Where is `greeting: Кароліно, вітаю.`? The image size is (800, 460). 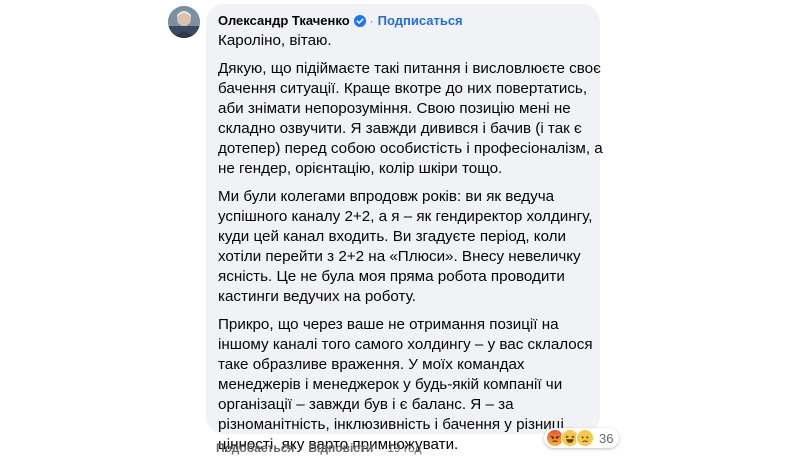 greeting: Кароліно, вітаю. is located at coordinates (275, 40).